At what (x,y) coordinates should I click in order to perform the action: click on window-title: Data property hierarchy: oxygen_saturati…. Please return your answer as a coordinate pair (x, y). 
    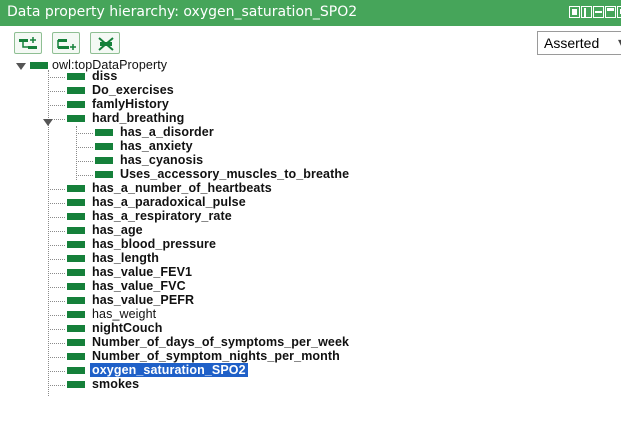
    Looking at the image, I should click on (182, 12).